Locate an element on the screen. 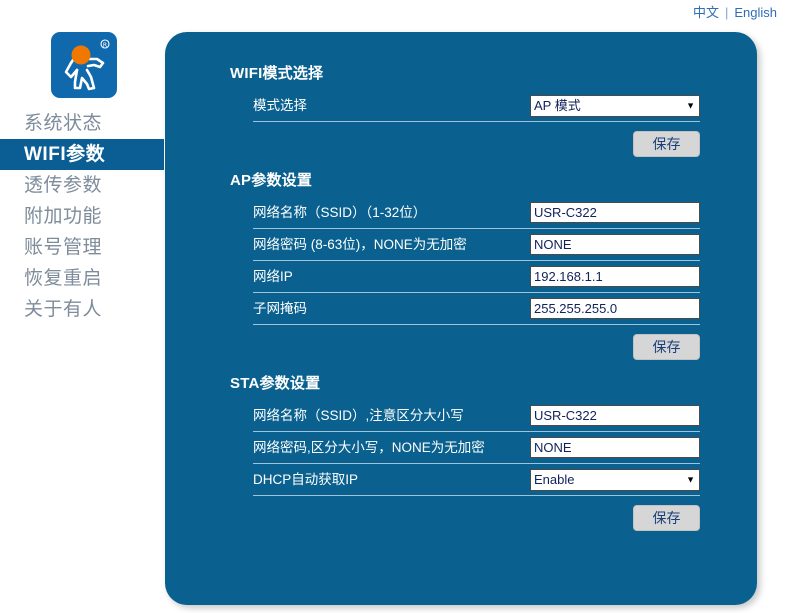  mode-select-dropdown: AP 模式STA 模式AP+STA 模式 is located at coordinates (615, 105).